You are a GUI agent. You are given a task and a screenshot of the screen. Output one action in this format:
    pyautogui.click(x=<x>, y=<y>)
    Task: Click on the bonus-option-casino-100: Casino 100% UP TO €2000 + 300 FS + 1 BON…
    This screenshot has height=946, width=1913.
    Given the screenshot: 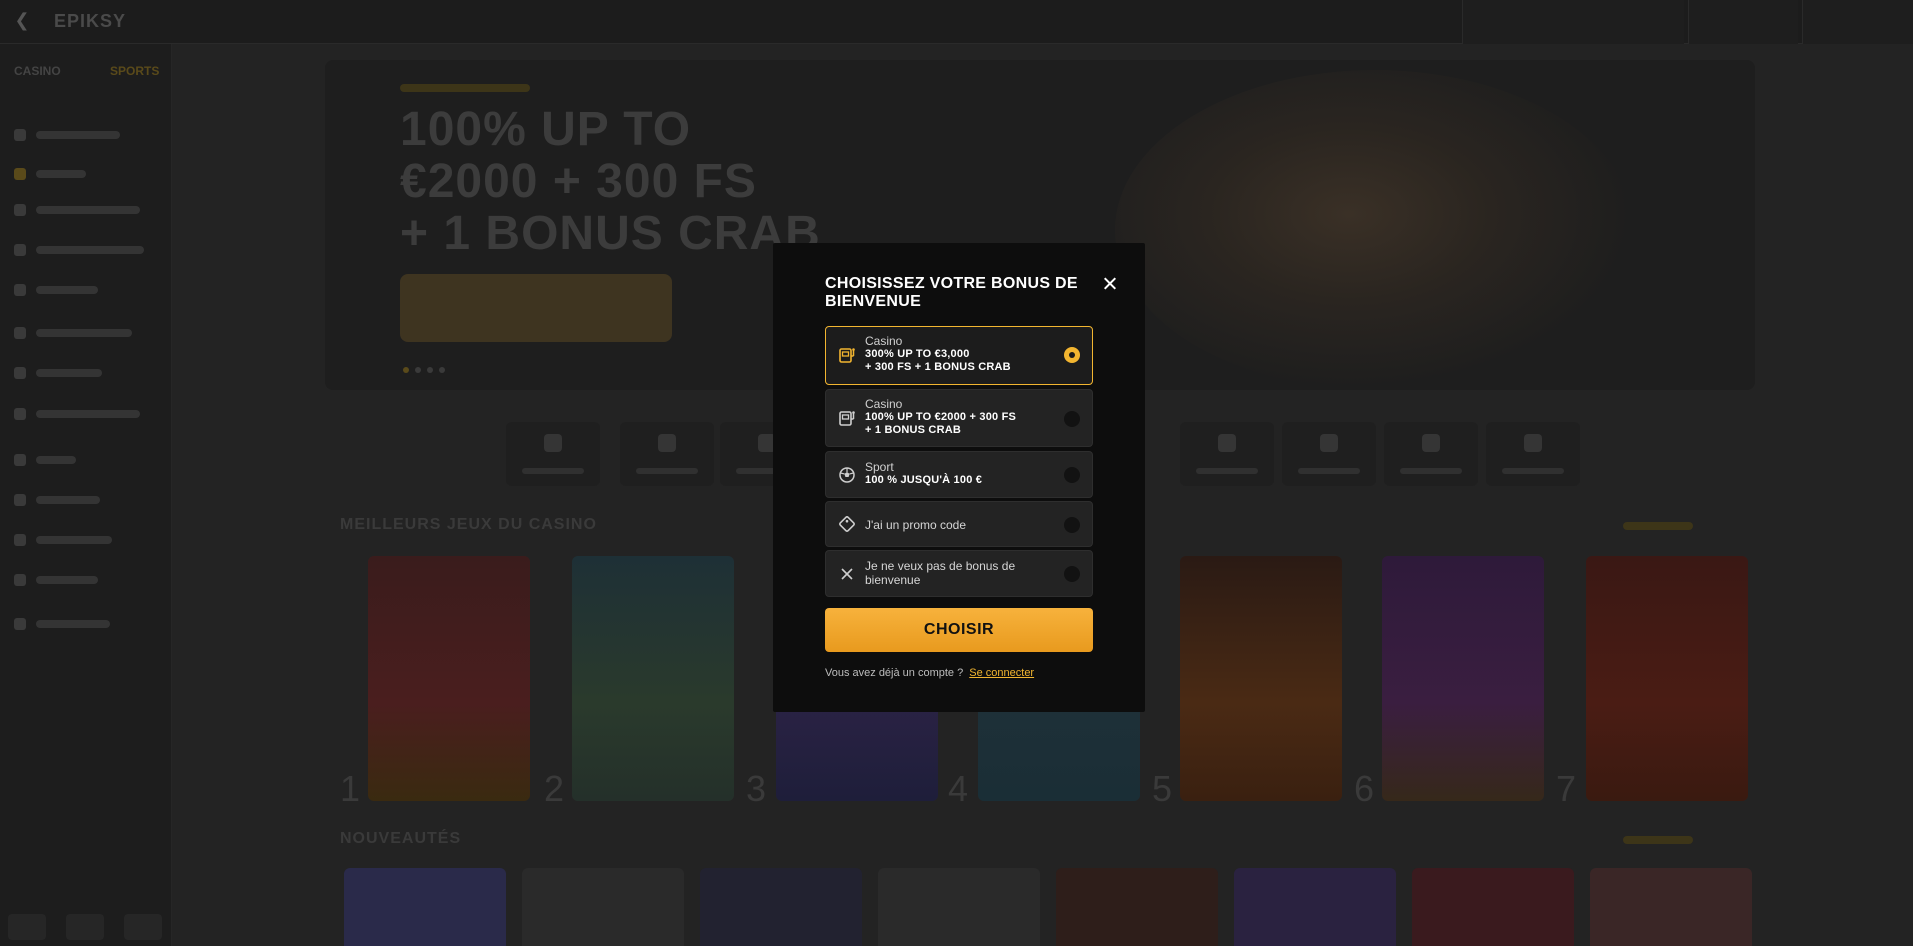 What is the action you would take?
    pyautogui.click(x=959, y=418)
    